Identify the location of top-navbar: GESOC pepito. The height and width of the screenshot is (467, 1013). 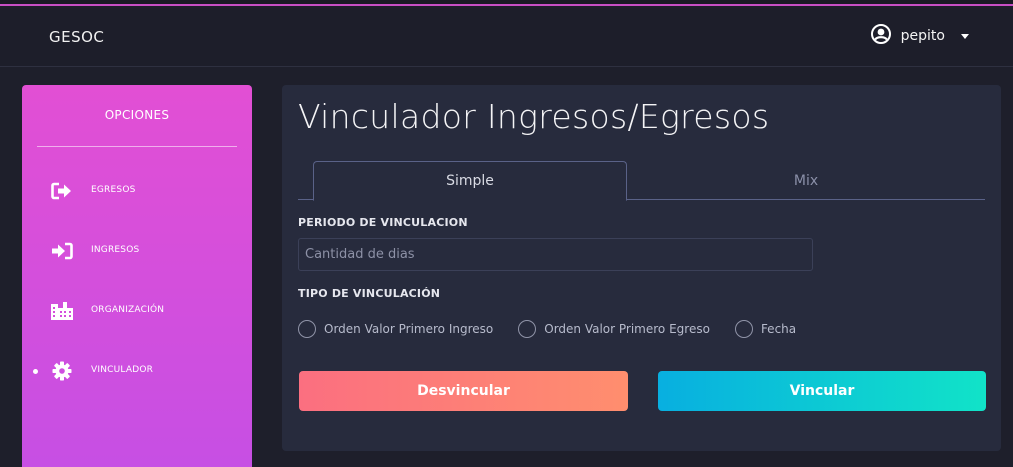
(506, 37).